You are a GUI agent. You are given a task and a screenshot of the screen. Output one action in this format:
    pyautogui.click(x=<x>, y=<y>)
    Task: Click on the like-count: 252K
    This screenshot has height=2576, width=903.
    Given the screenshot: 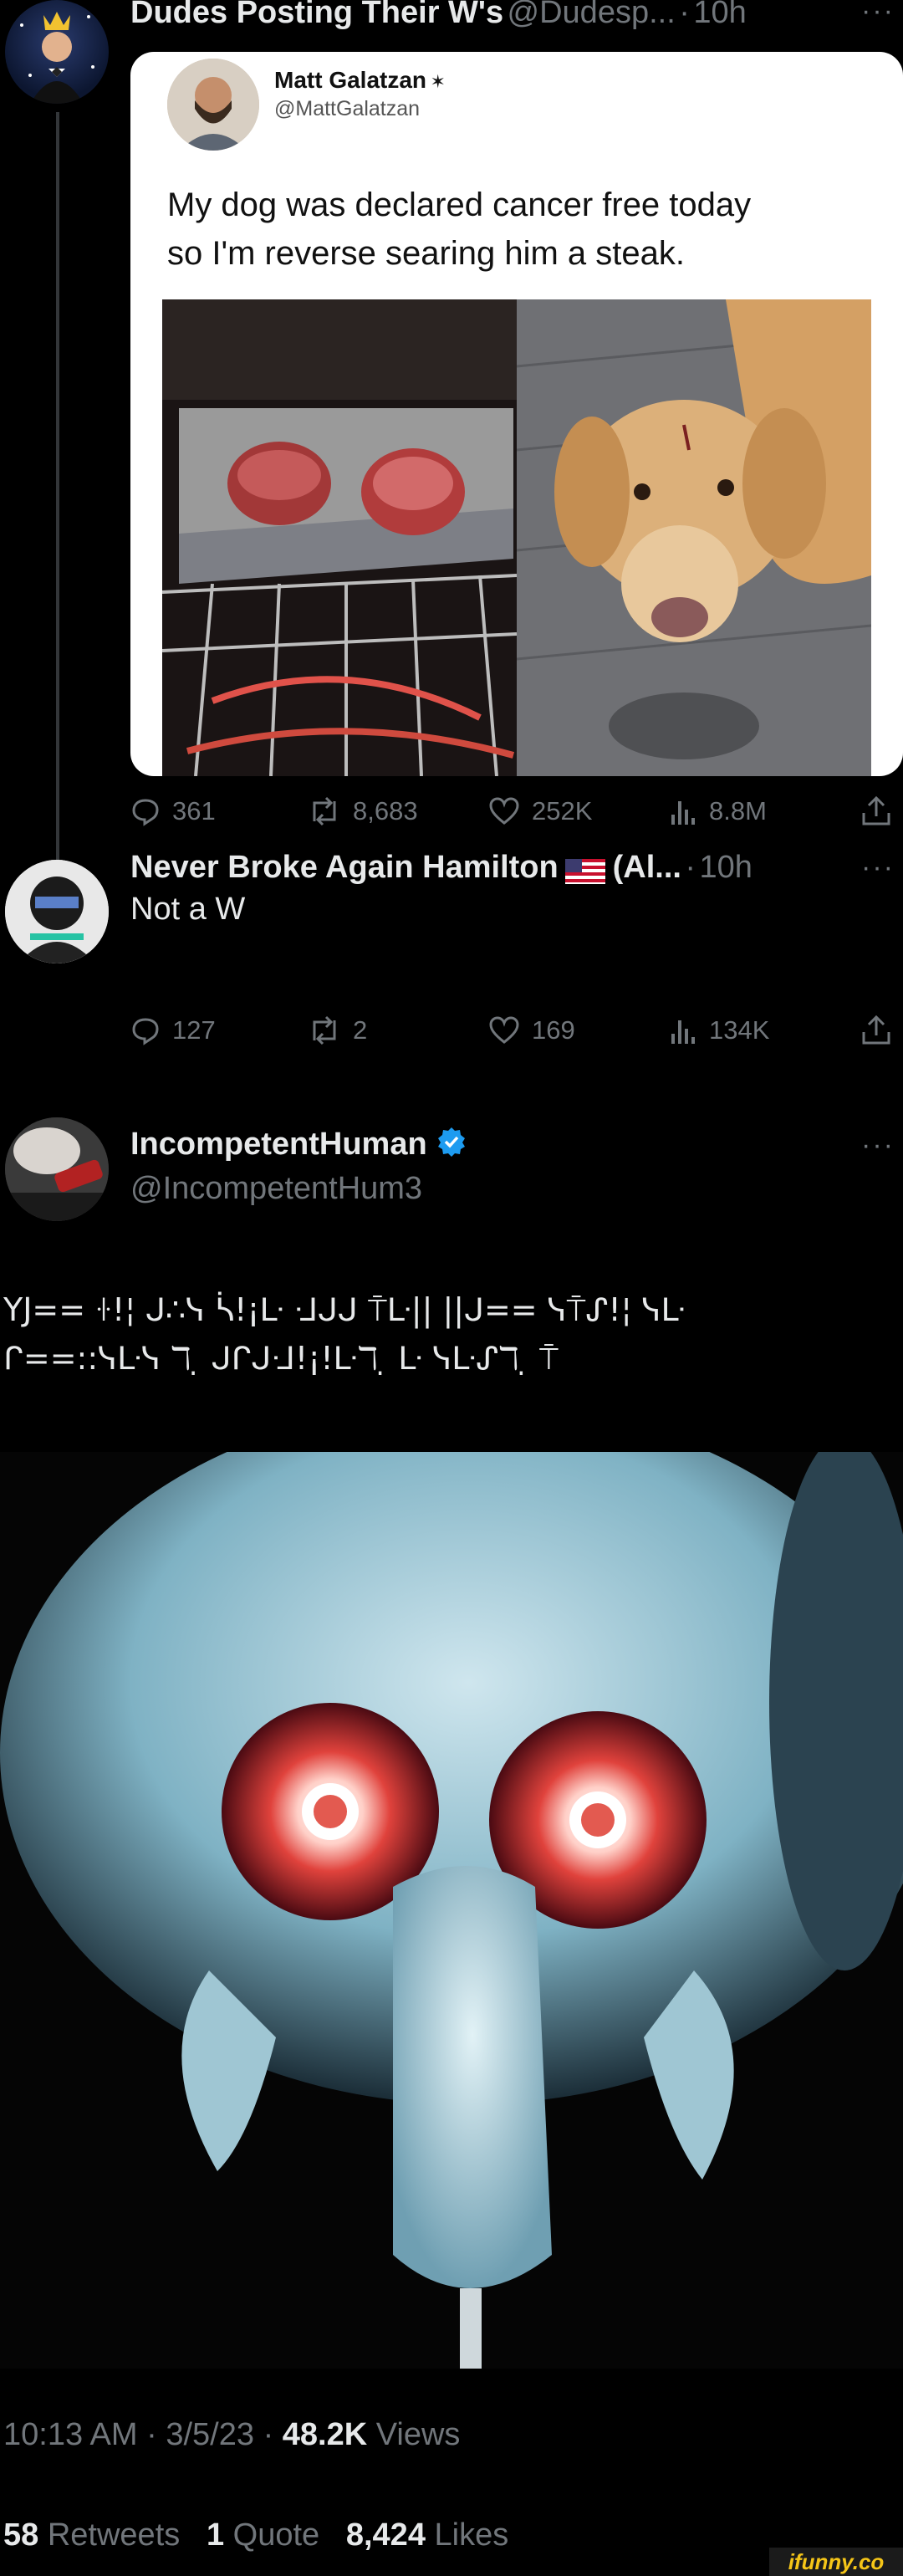 What is the action you would take?
    pyautogui.click(x=563, y=810)
    